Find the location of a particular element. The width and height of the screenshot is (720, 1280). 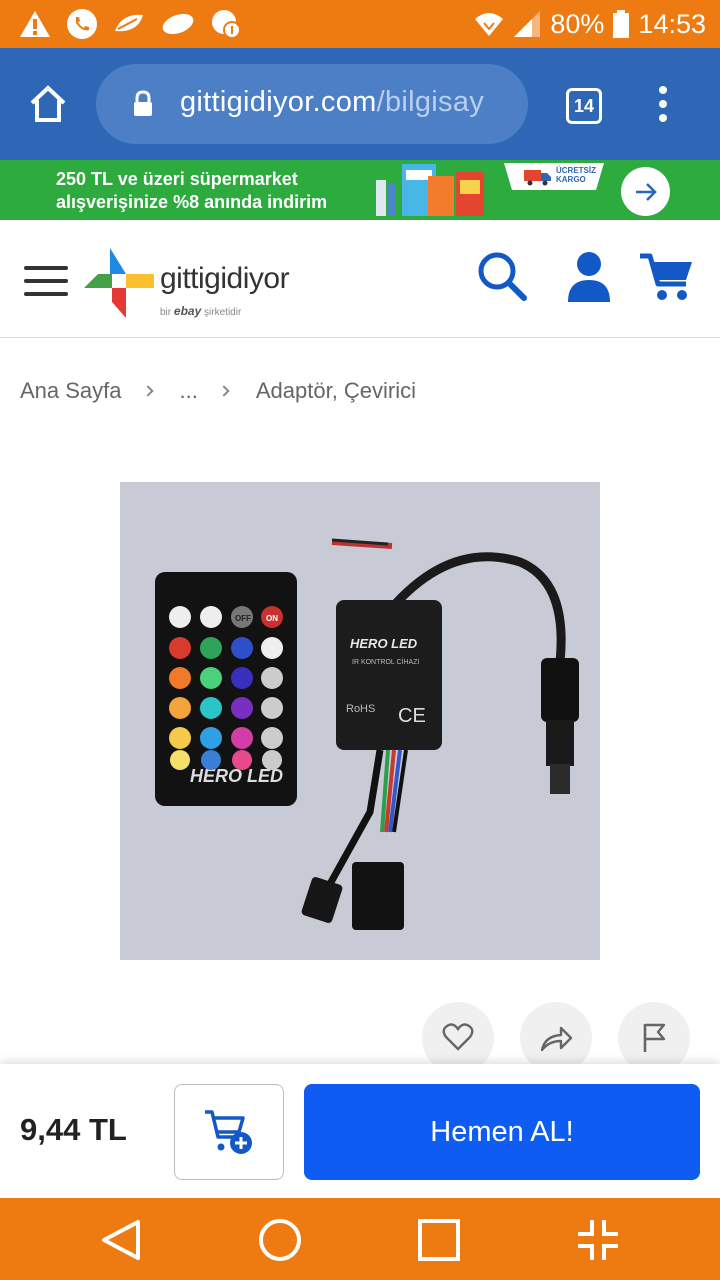

price: 9,44 TL is located at coordinates (73, 1129).